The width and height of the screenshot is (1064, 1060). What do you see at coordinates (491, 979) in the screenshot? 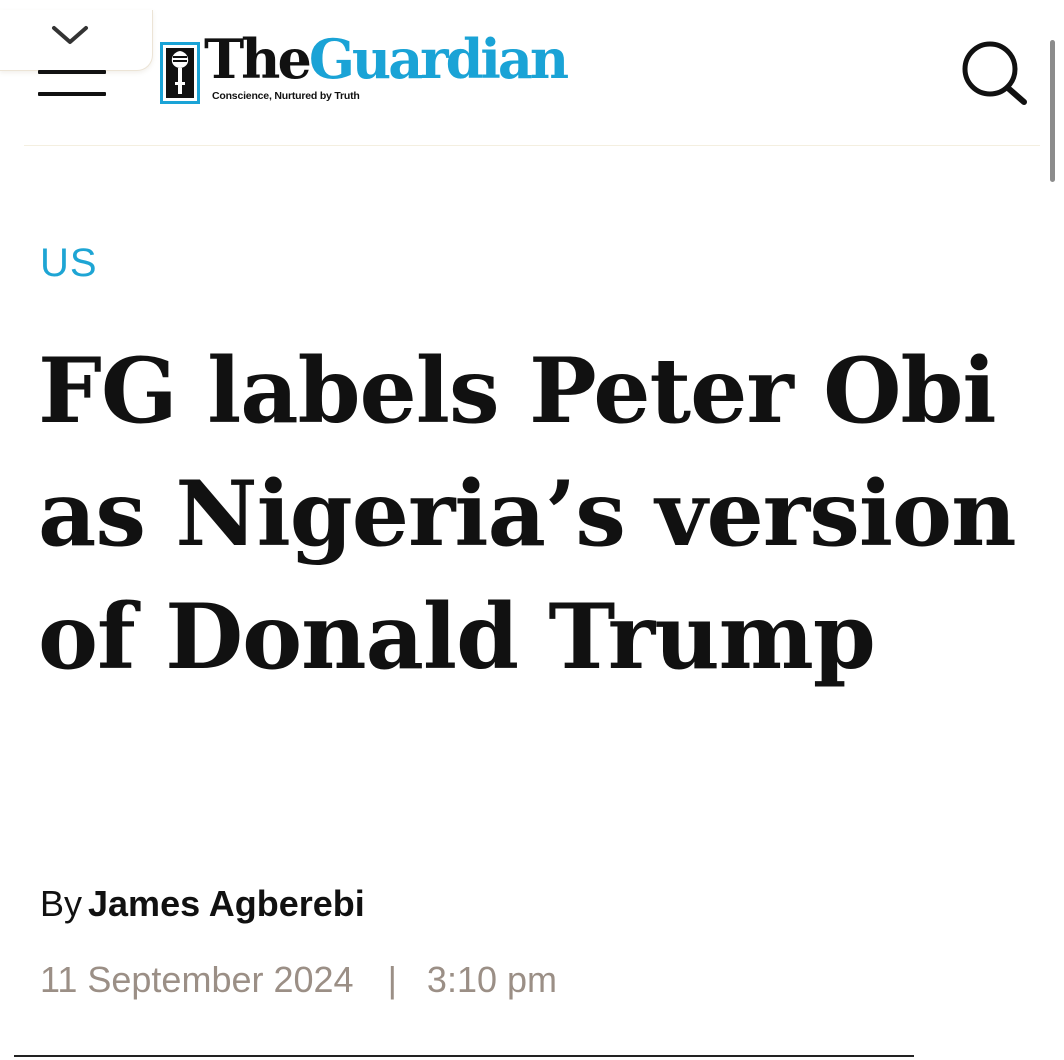
I see `publish-time: 3:10 pm` at bounding box center [491, 979].